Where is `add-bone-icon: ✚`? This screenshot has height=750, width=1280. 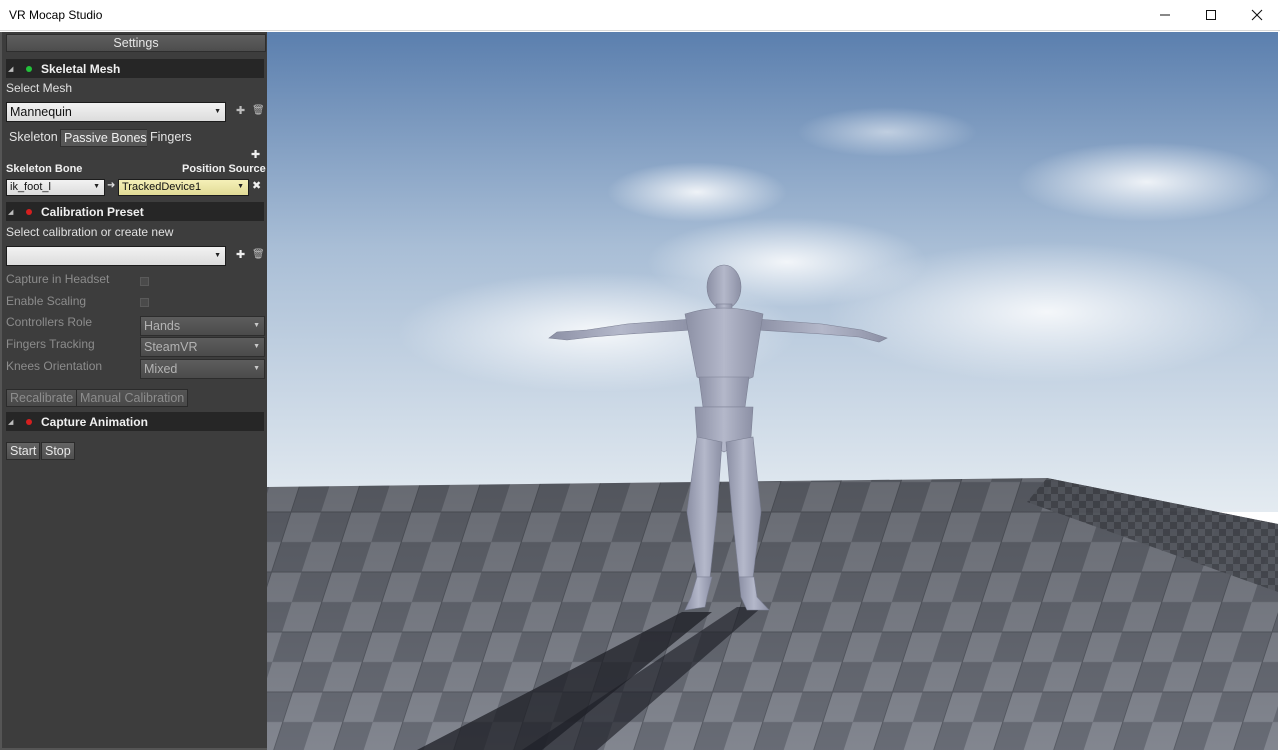
add-bone-icon: ✚ is located at coordinates (255, 155).